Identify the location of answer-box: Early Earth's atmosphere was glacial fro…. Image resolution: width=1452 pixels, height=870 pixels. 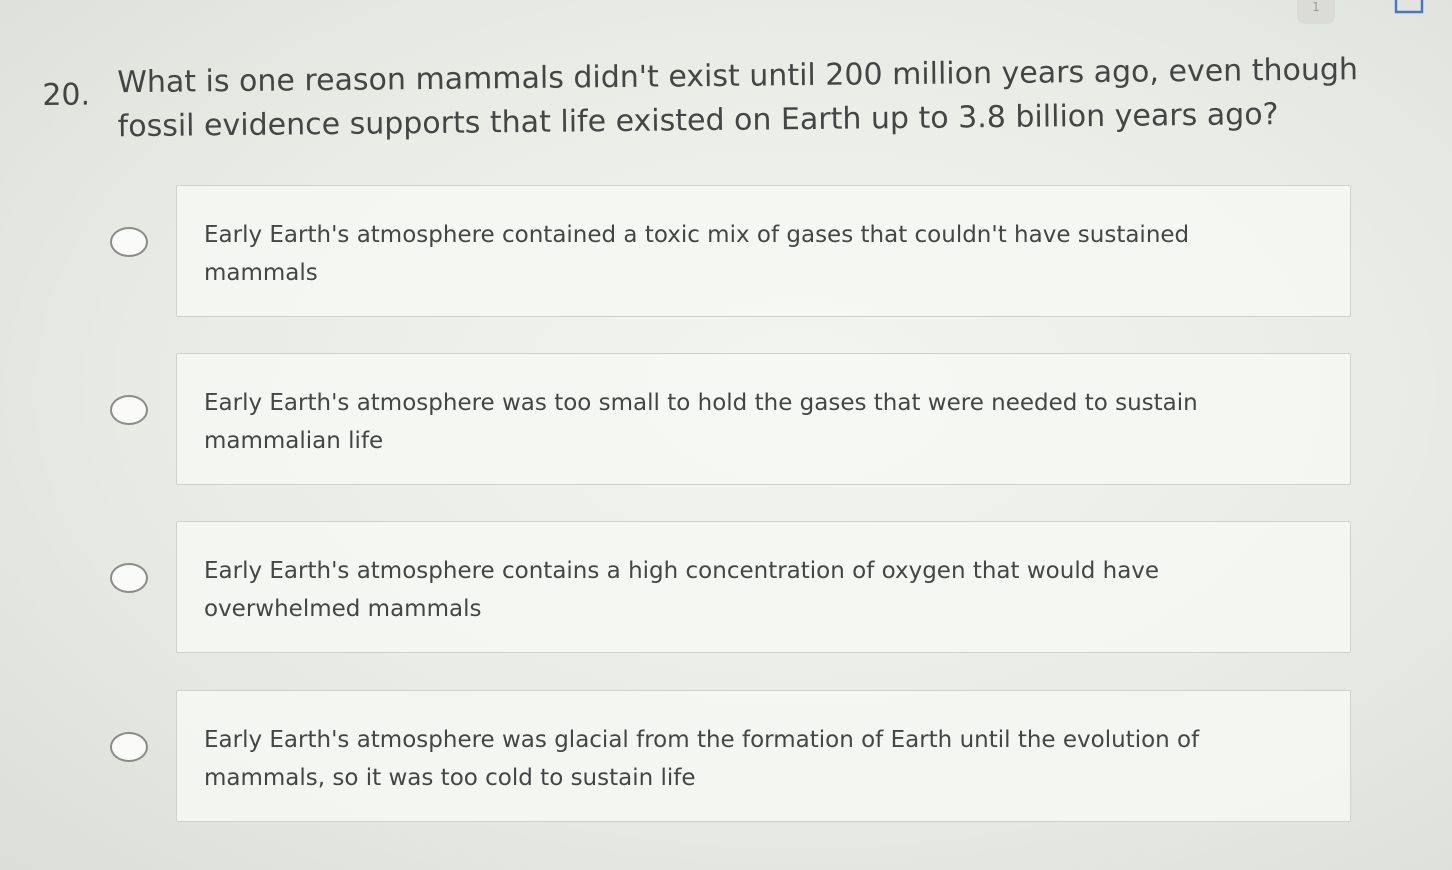
(763, 756).